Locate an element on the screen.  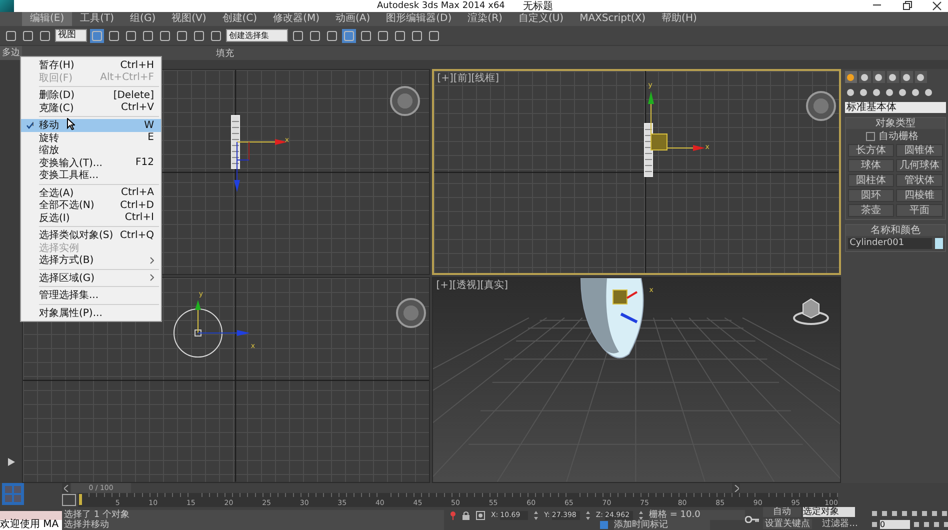
menu-item: 克隆(C) Ctrl+V is located at coordinates (91, 108).